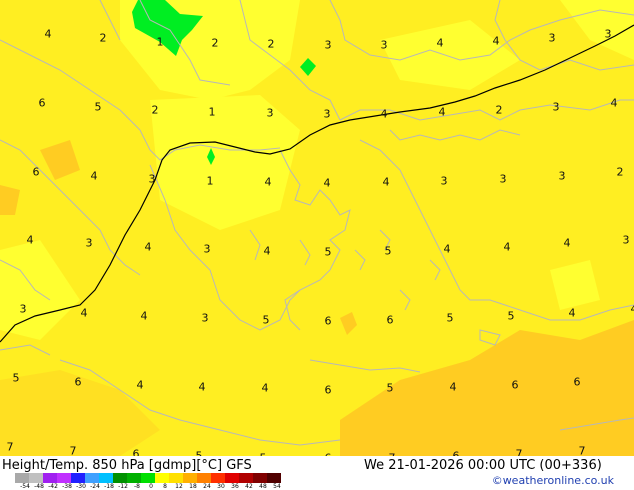 The width and height of the screenshot is (634, 490). I want to click on color-scale-tick: -18, so click(109, 486).